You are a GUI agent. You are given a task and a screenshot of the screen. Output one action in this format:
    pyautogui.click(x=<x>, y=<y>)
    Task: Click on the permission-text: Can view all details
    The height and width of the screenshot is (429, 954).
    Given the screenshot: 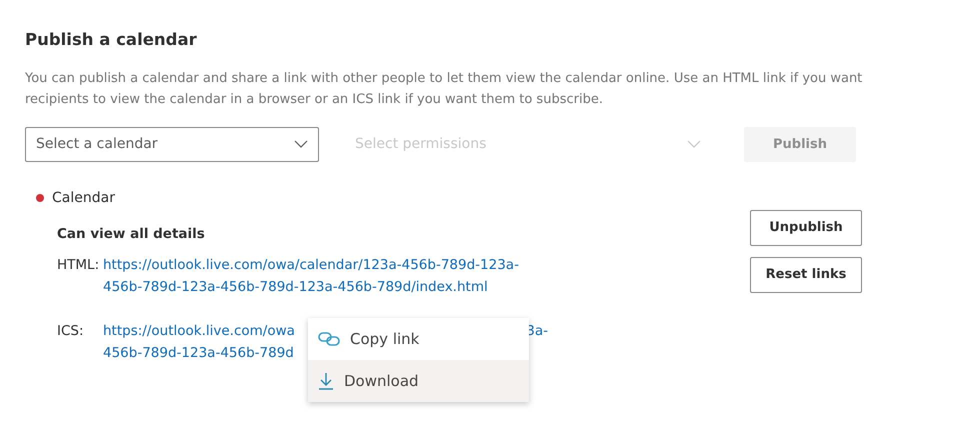 What is the action you would take?
    pyautogui.click(x=131, y=234)
    